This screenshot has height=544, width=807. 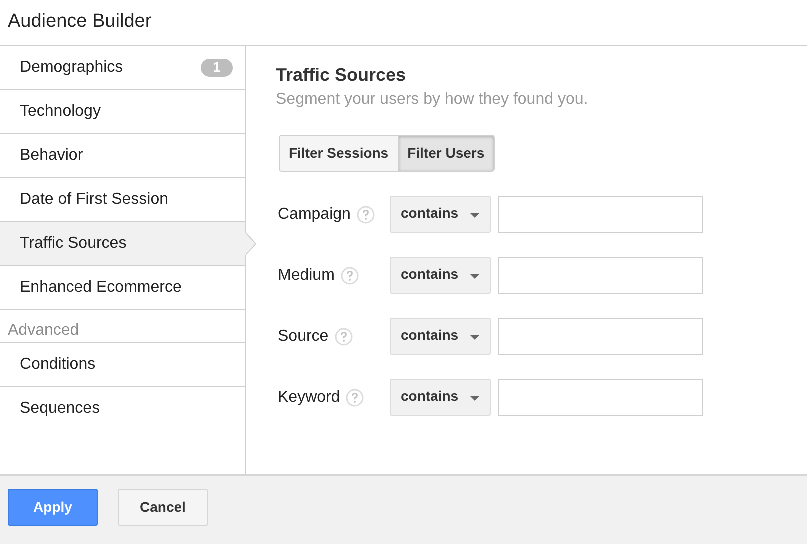 I want to click on field-label: Campaign, so click(x=314, y=214).